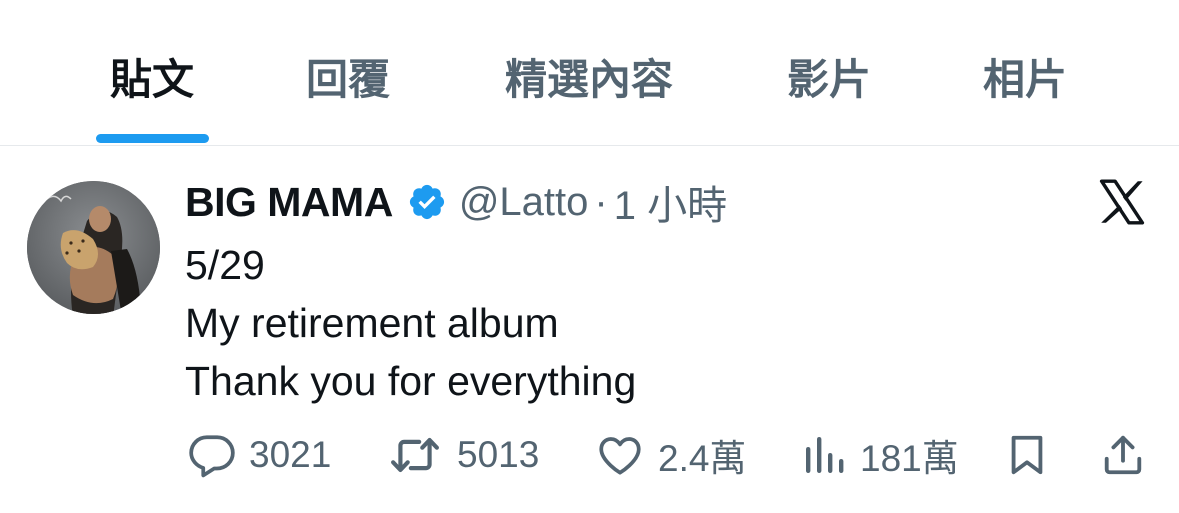 The image size is (1179, 513). I want to click on repost-icon, so click(415, 455).